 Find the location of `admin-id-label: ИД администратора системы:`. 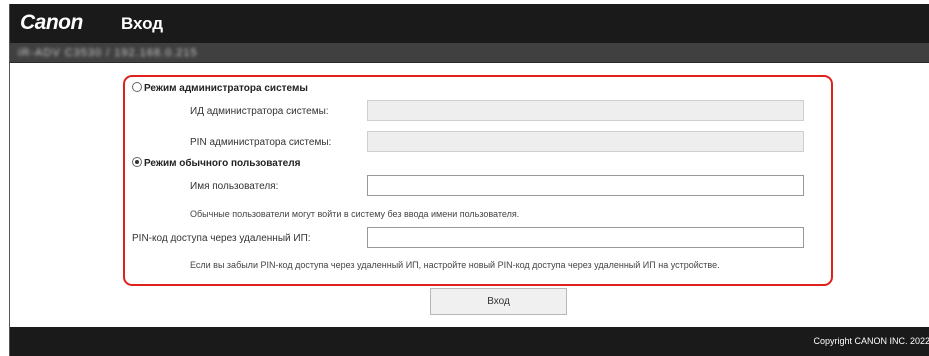

admin-id-label: ИД администратора системы: is located at coordinates (259, 111).